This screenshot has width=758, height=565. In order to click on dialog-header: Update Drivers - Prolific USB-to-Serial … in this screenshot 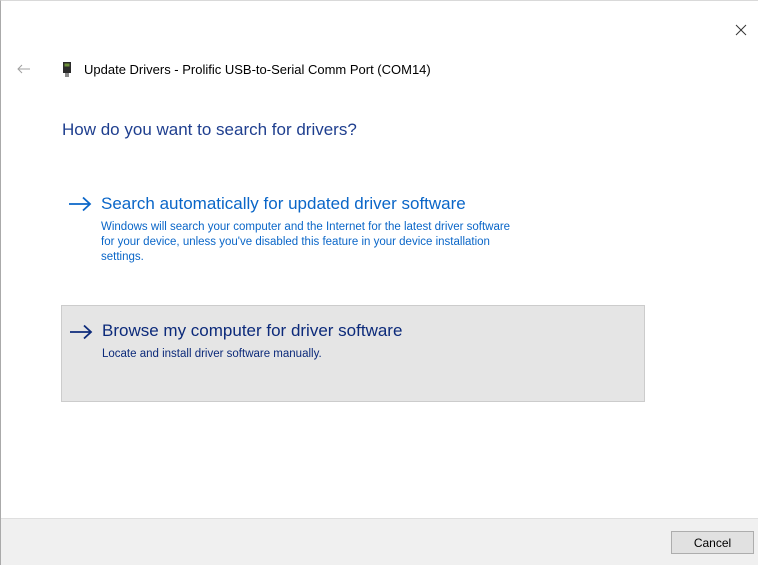, I will do `click(246, 69)`.